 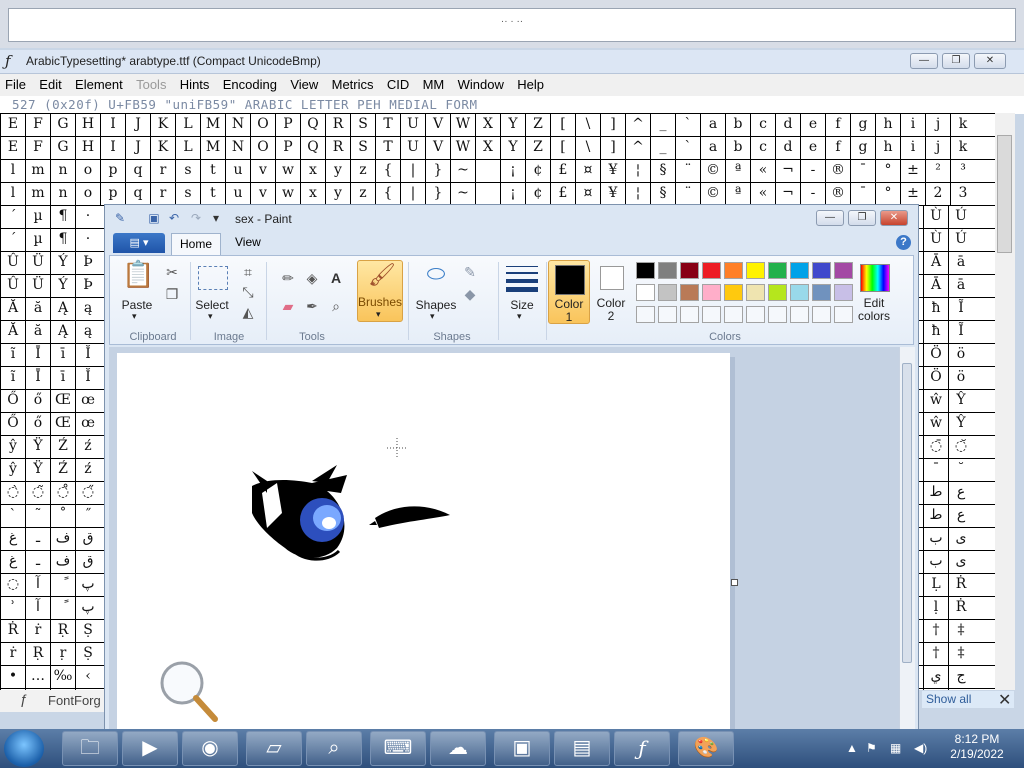 What do you see at coordinates (287, 125) in the screenshot?
I see `glyph-cell: P` at bounding box center [287, 125].